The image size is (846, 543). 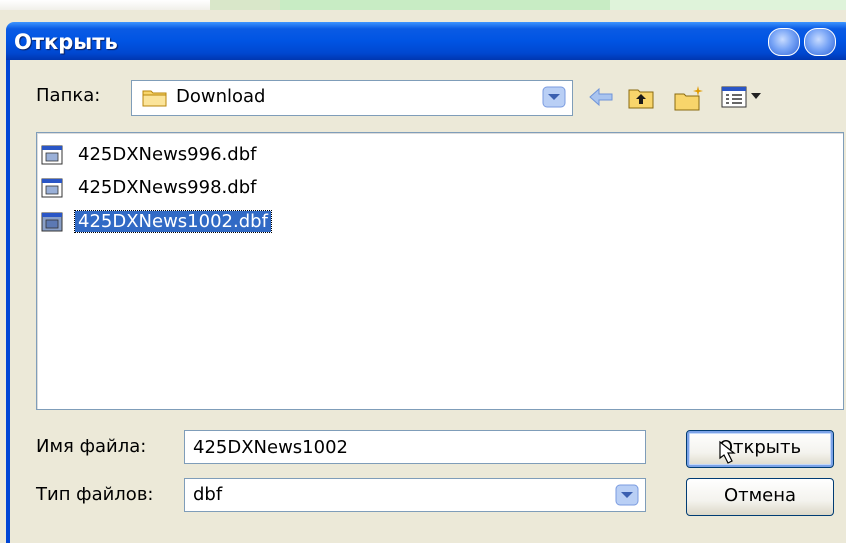 What do you see at coordinates (727, 452) in the screenshot?
I see `mouse-cursor-icon` at bounding box center [727, 452].